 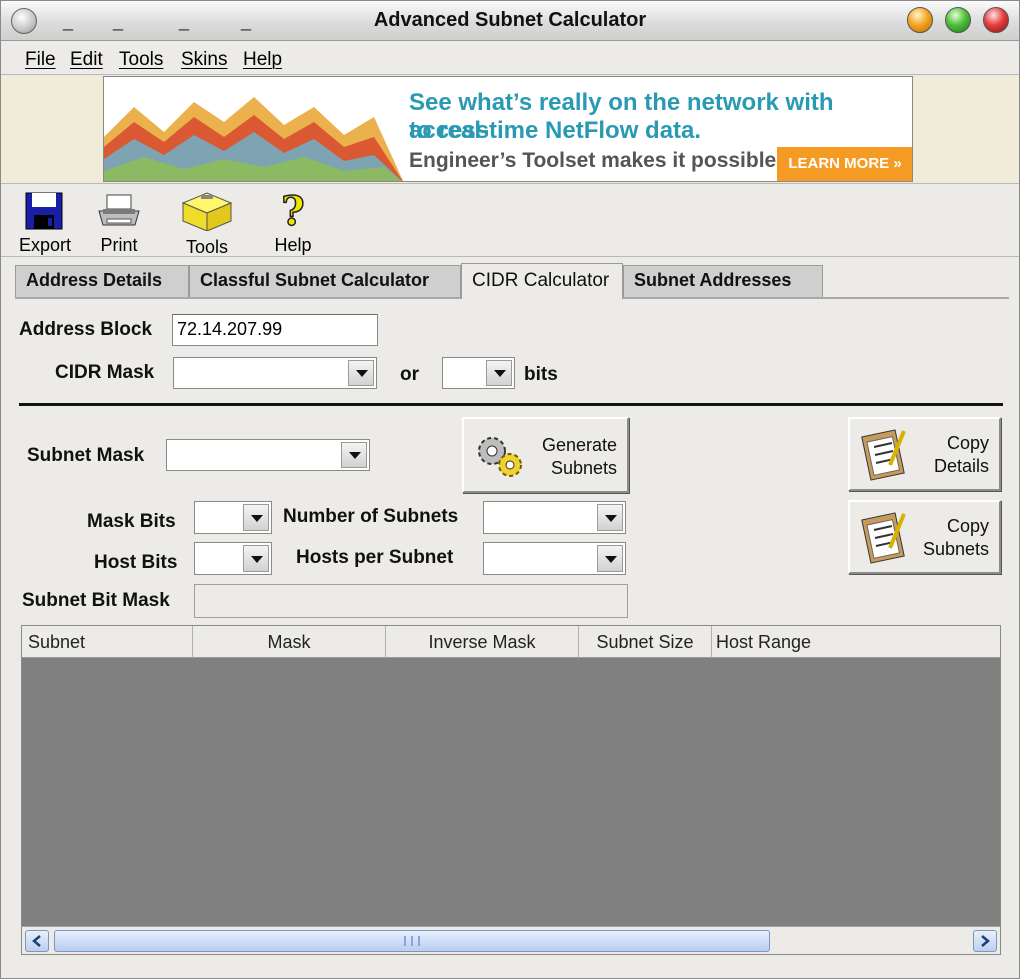 What do you see at coordinates (102, 281) in the screenshot?
I see `tab-address-details: Address Details` at bounding box center [102, 281].